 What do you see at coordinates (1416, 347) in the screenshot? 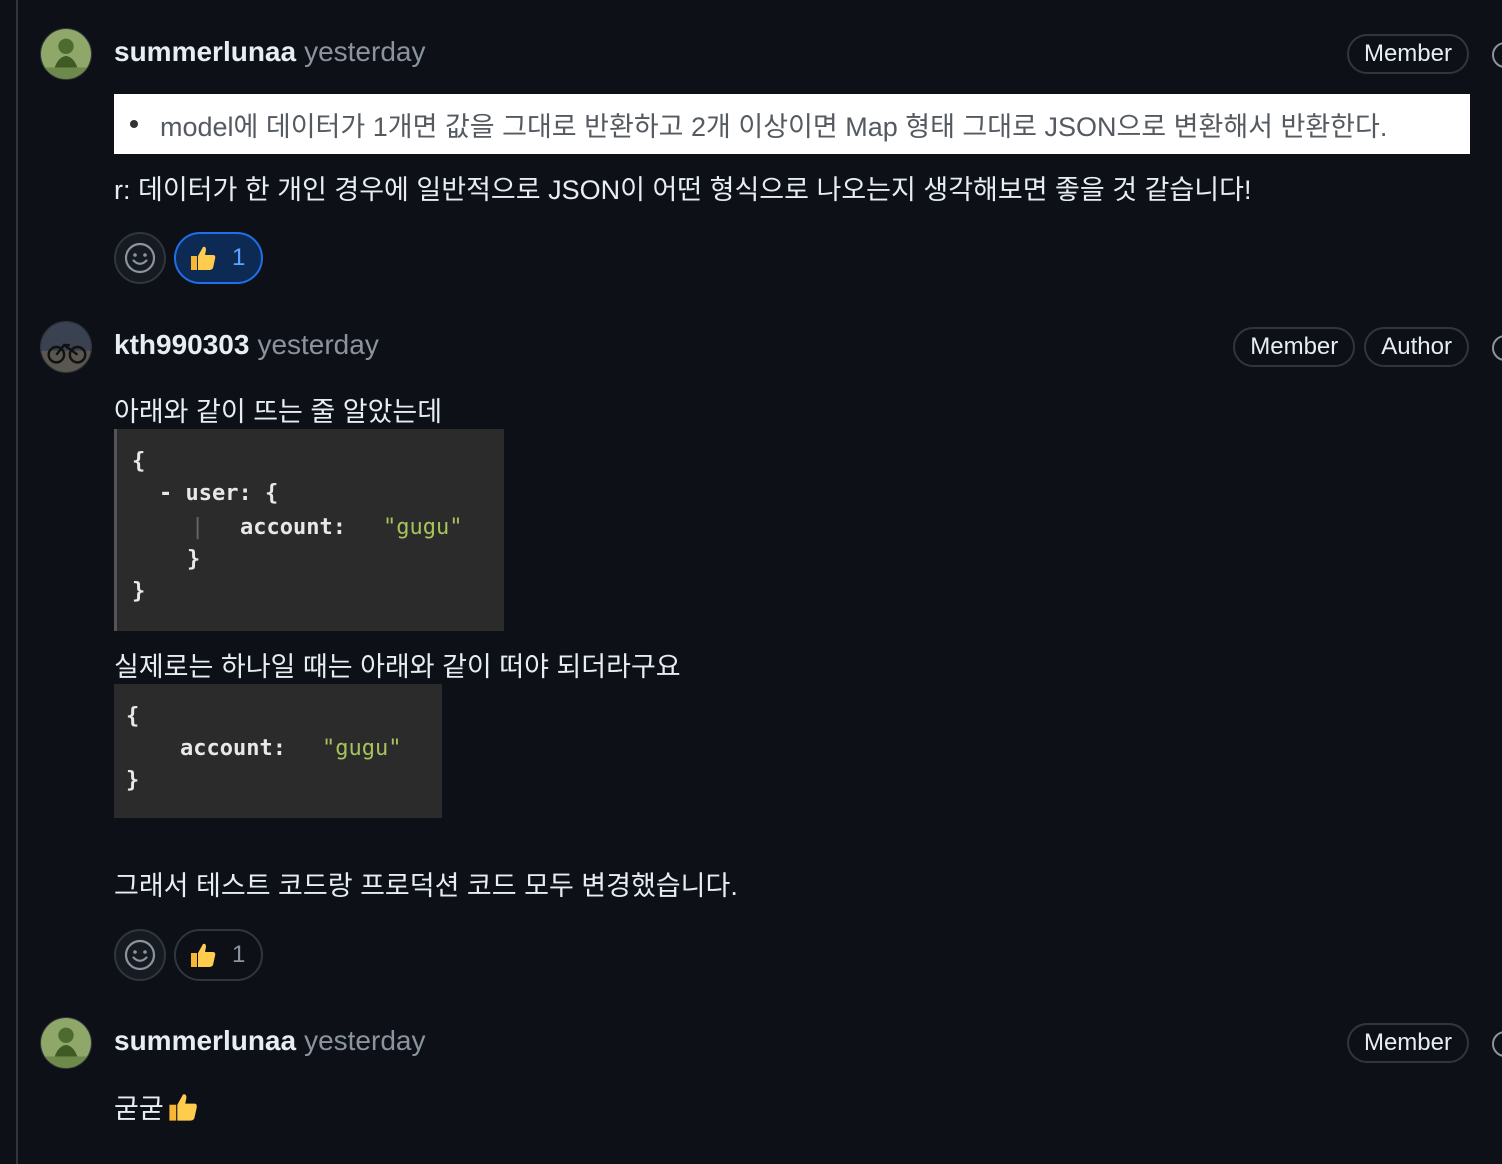
I see `author-badge: Author` at bounding box center [1416, 347].